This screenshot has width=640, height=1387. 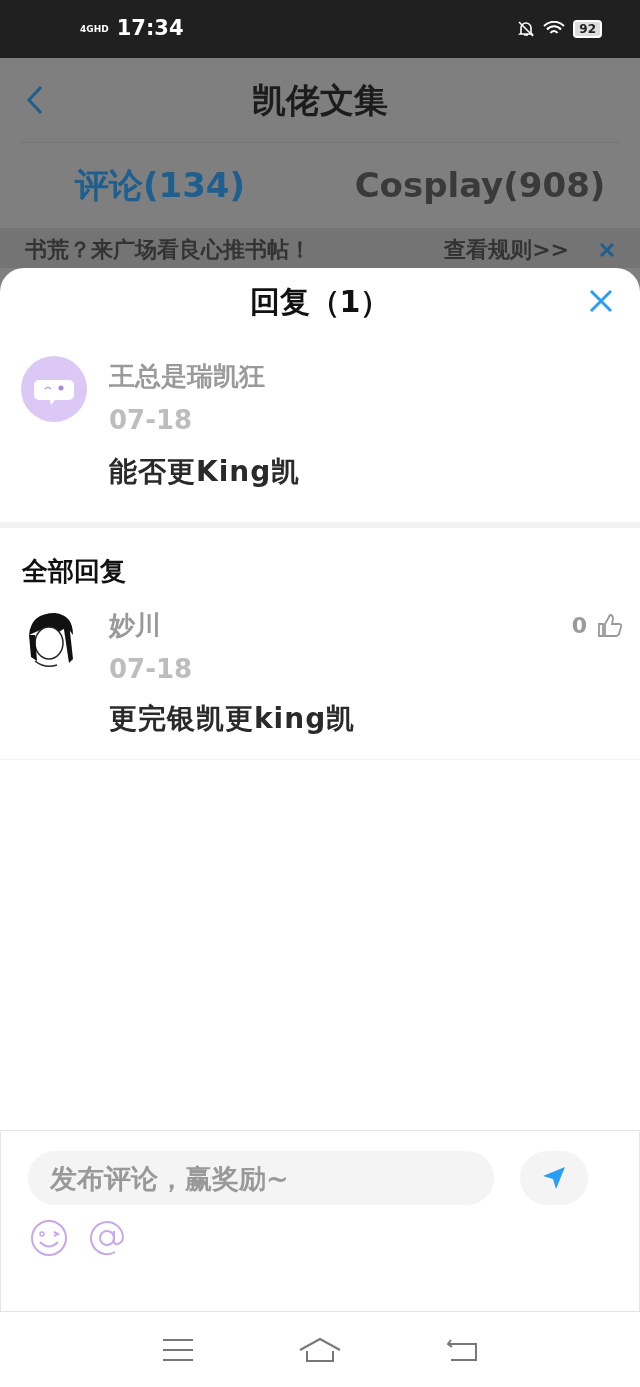 I want to click on tab: 评论(134), so click(x=160, y=185).